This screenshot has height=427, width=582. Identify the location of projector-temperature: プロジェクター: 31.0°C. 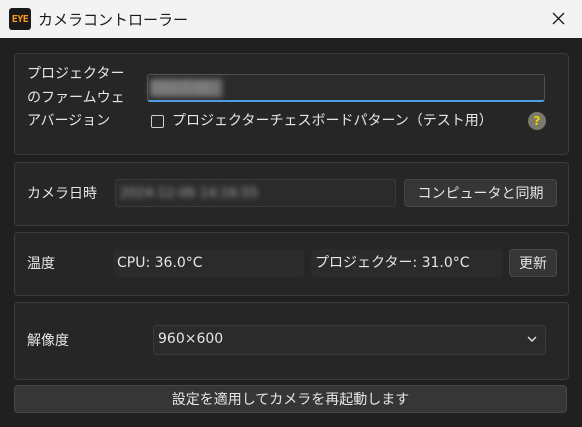
(406, 263).